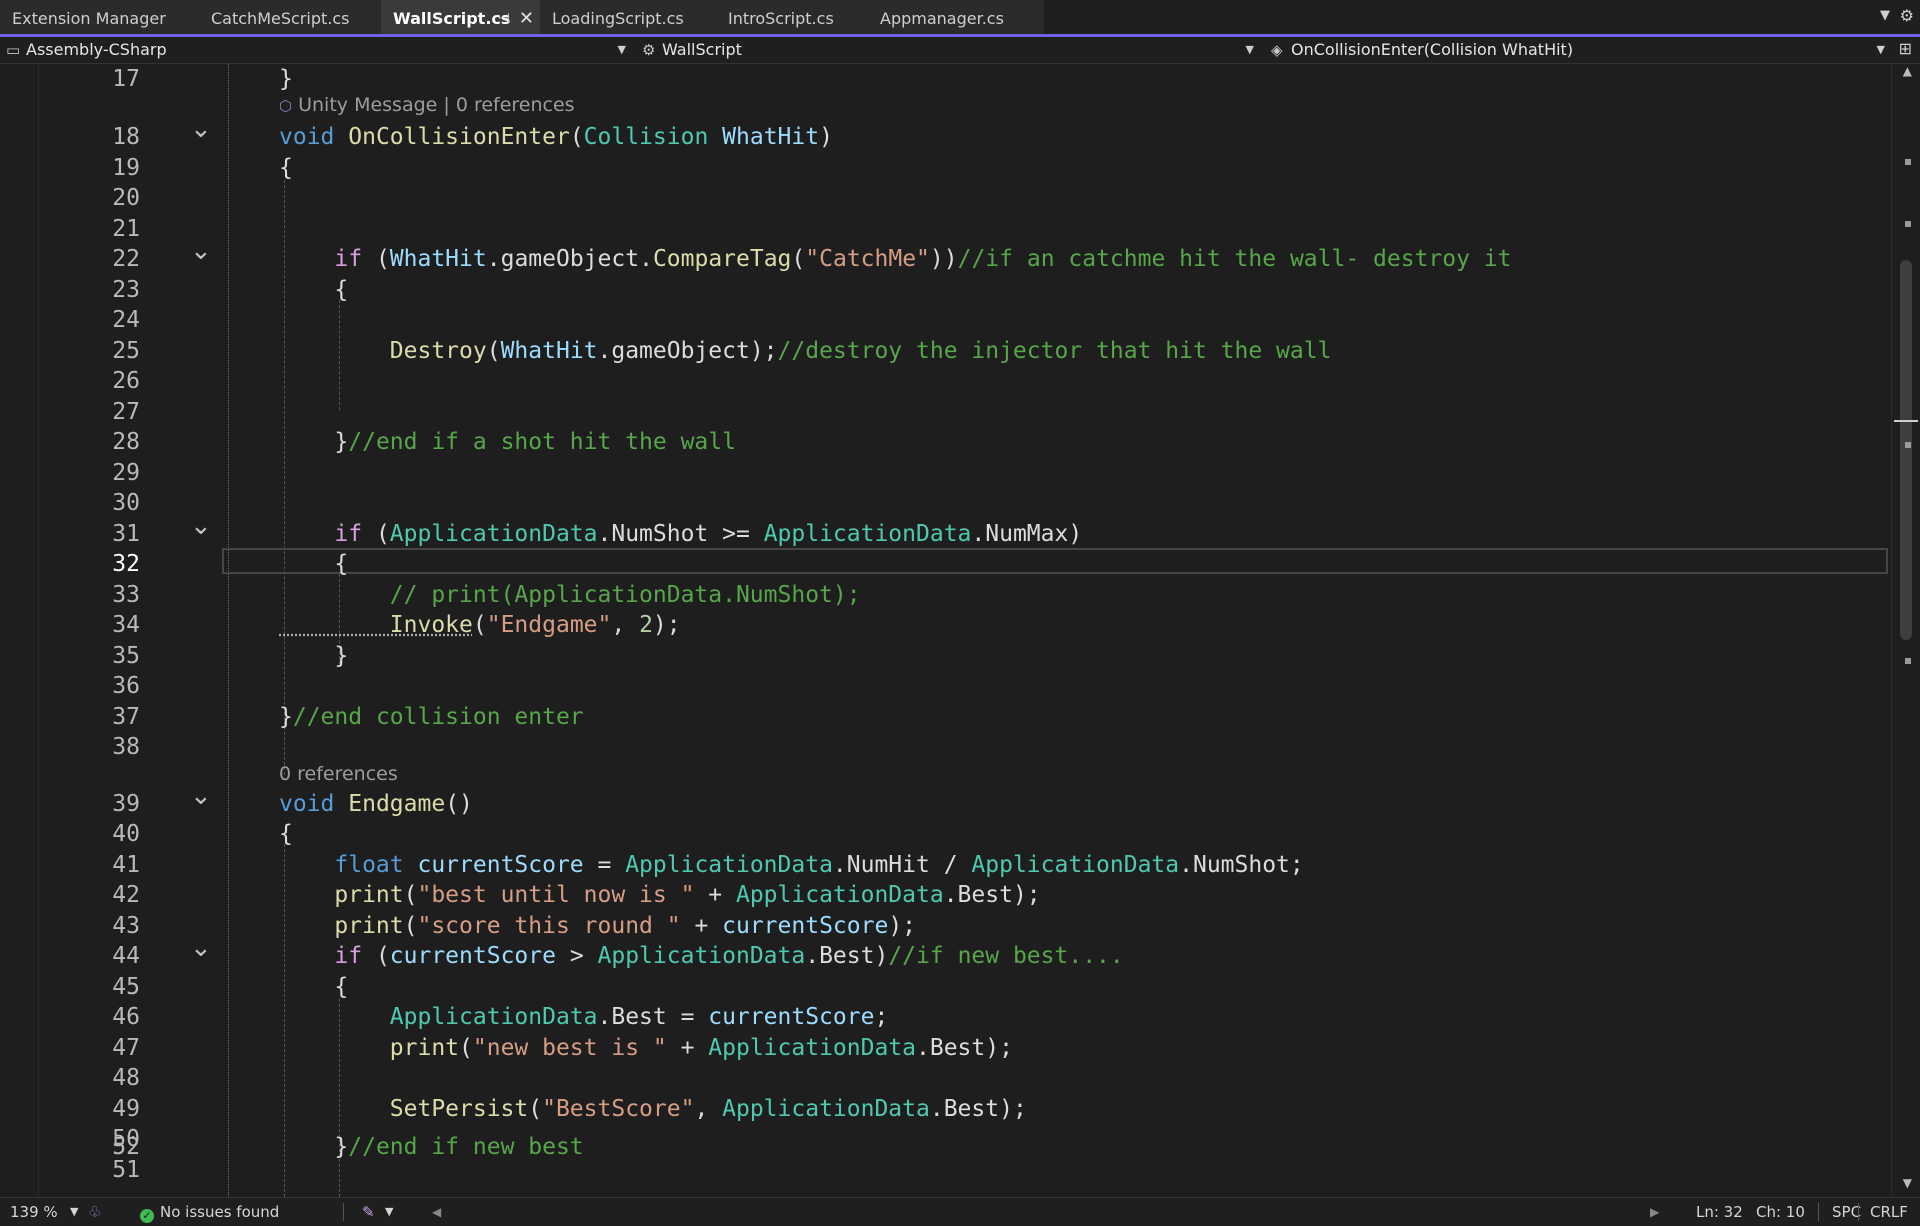  Describe the element at coordinates (504, 19) in the screenshot. I see `pin-icon: ⊣` at that location.